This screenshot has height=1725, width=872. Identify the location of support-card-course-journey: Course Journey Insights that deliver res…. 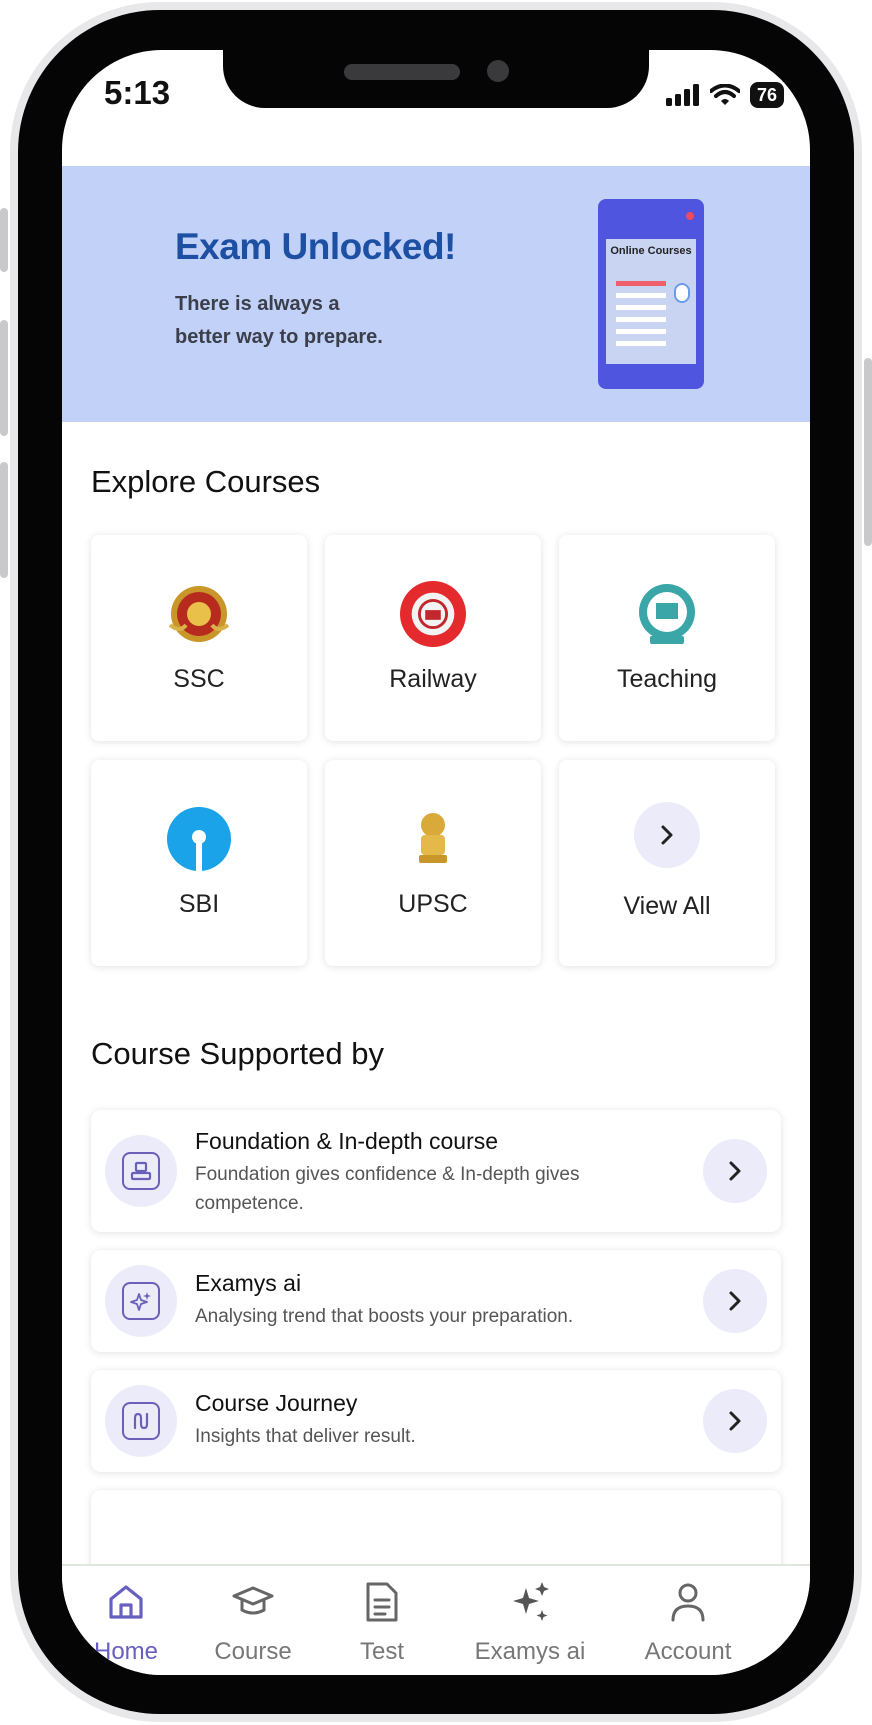
(436, 1421).